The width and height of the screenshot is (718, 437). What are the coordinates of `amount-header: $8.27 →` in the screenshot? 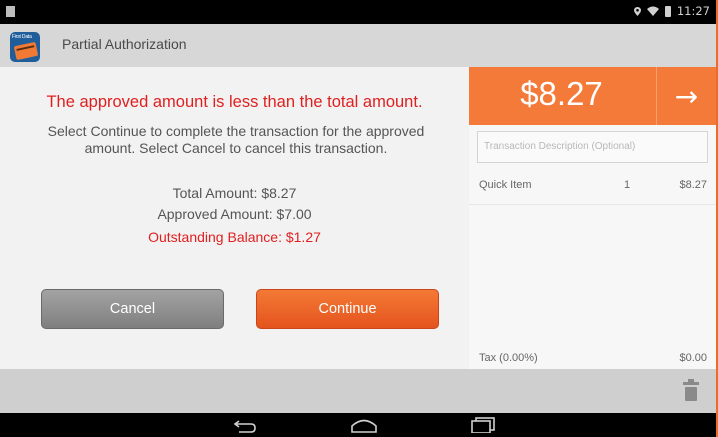 It's located at (592, 96).